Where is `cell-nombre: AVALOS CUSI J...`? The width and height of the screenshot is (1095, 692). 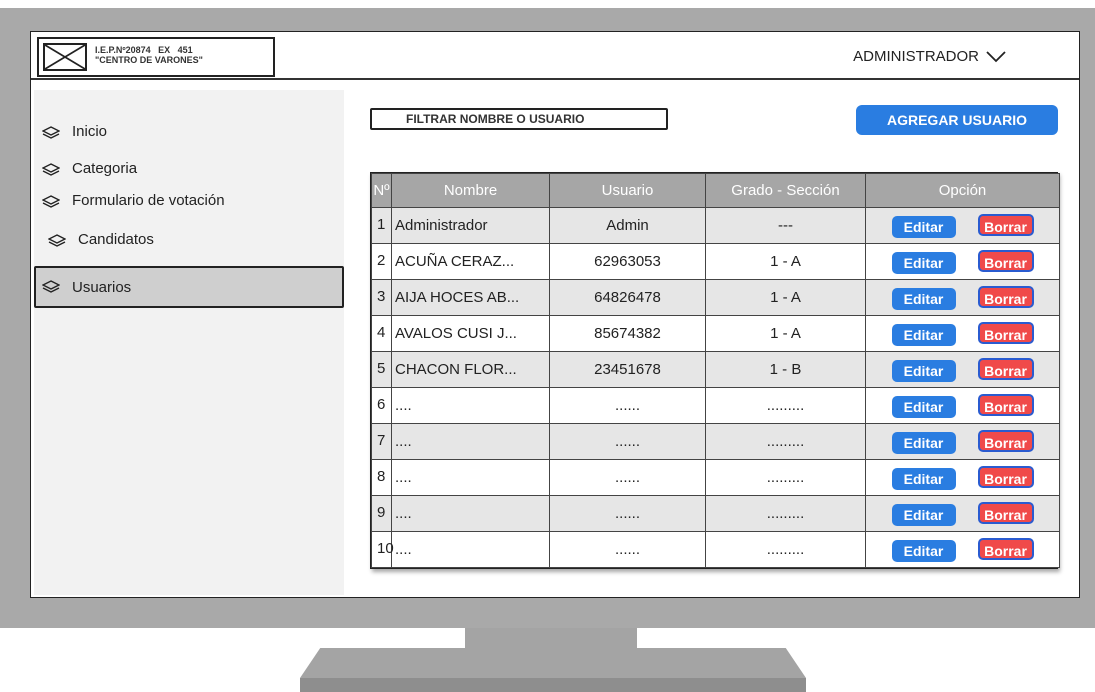 cell-nombre: AVALOS CUSI J... is located at coordinates (470, 333).